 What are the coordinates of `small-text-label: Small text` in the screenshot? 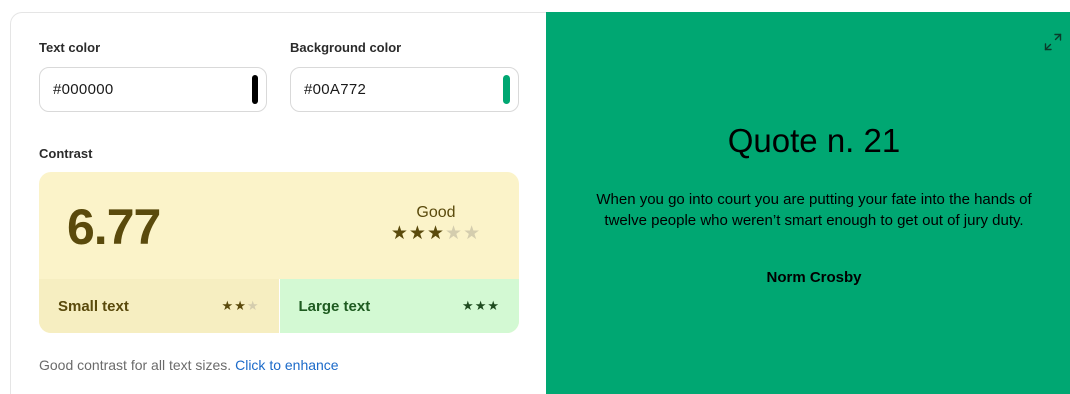 It's located at (93, 306).